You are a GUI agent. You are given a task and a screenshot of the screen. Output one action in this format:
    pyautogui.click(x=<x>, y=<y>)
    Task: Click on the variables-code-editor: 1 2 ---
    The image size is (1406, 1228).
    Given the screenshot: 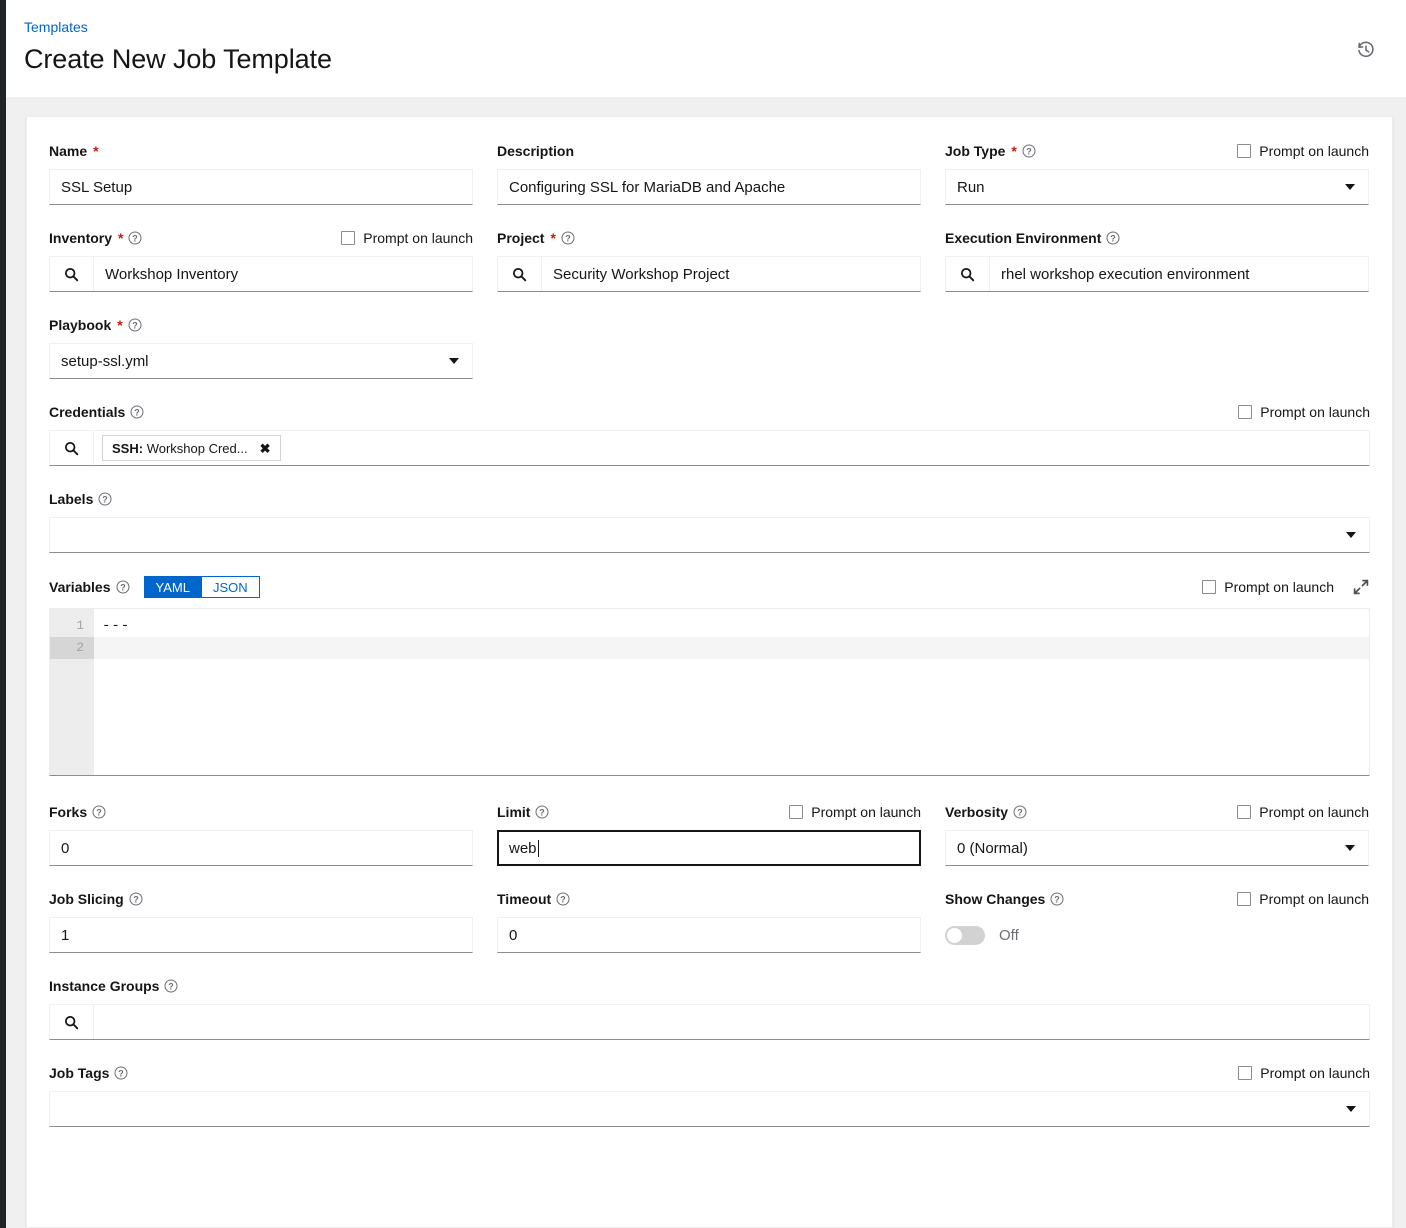 What is the action you would take?
    pyautogui.click(x=709, y=692)
    